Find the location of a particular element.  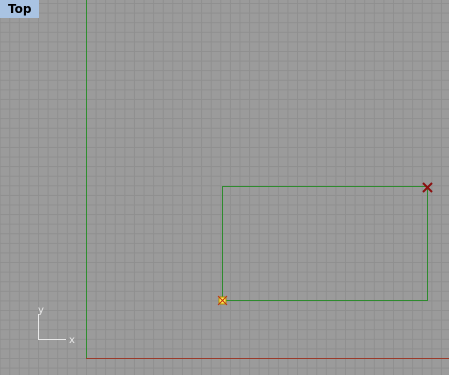

rectangle-curve is located at coordinates (325, 243).